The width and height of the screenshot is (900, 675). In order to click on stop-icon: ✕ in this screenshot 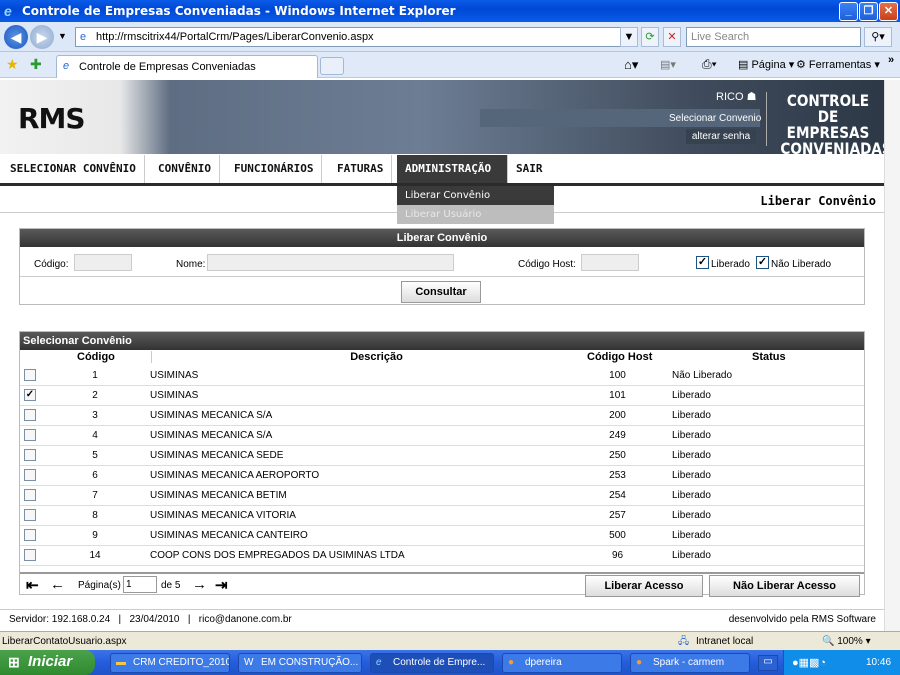, I will do `click(672, 37)`.